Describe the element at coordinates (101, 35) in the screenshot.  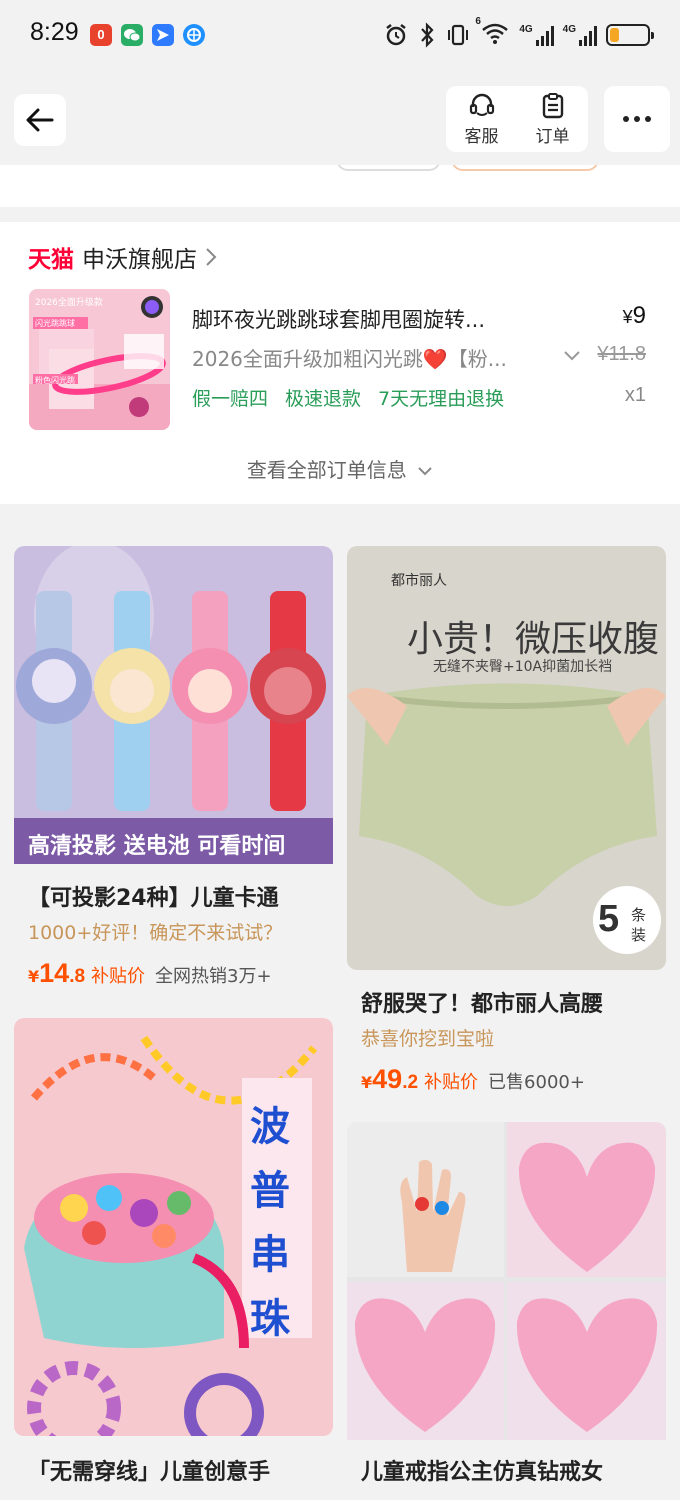
I see `red-app-icon: 0` at that location.